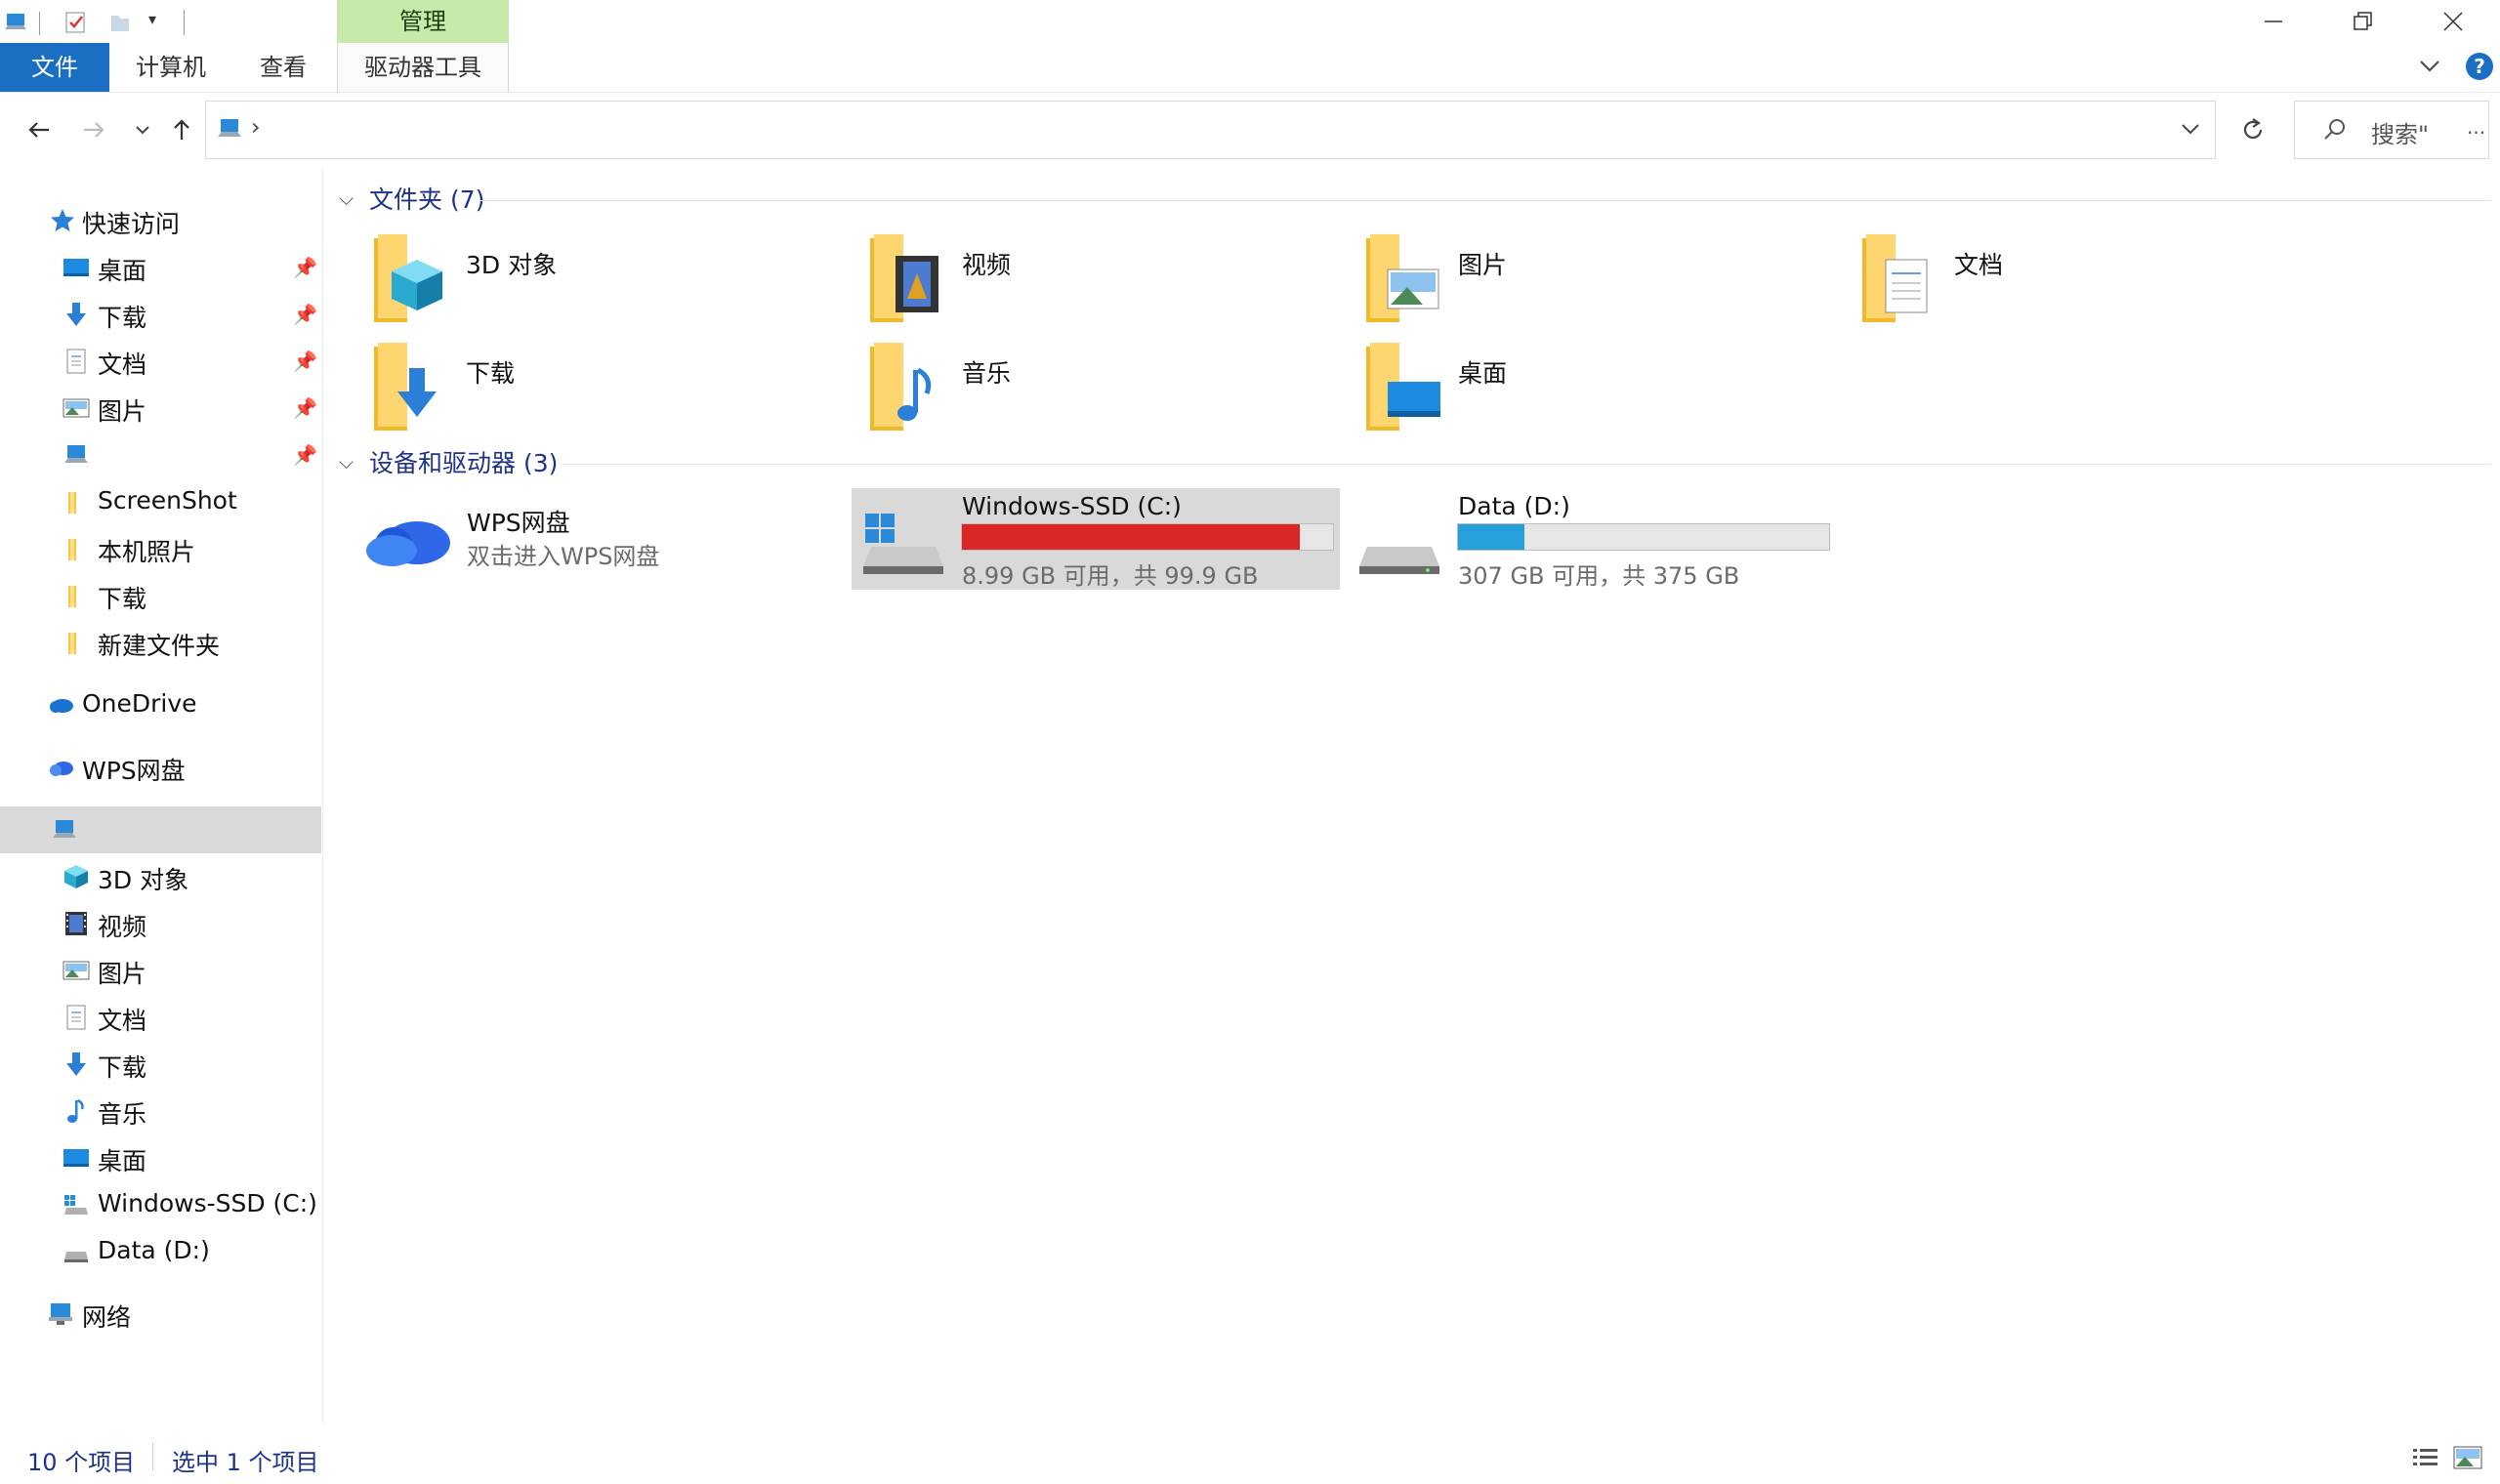  I want to click on sidebar-item-pictures: 图片 📌, so click(160, 408).